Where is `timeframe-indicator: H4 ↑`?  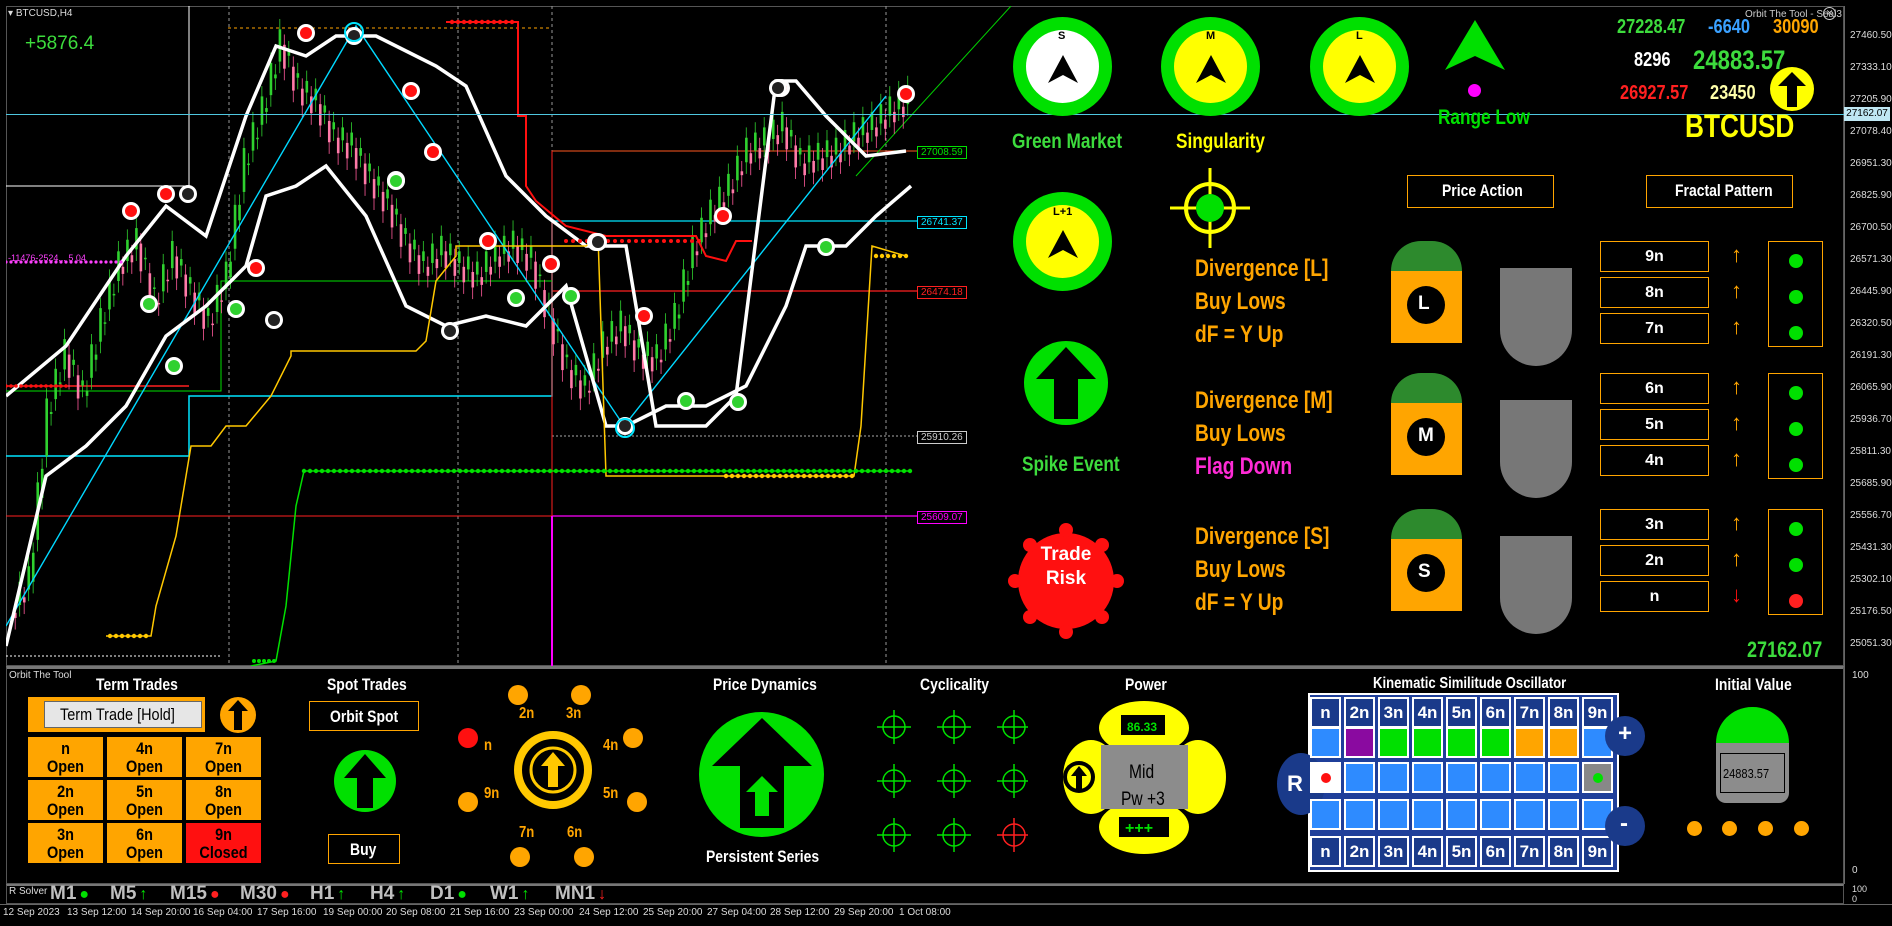
timeframe-indicator: H4 ↑ is located at coordinates (387, 894).